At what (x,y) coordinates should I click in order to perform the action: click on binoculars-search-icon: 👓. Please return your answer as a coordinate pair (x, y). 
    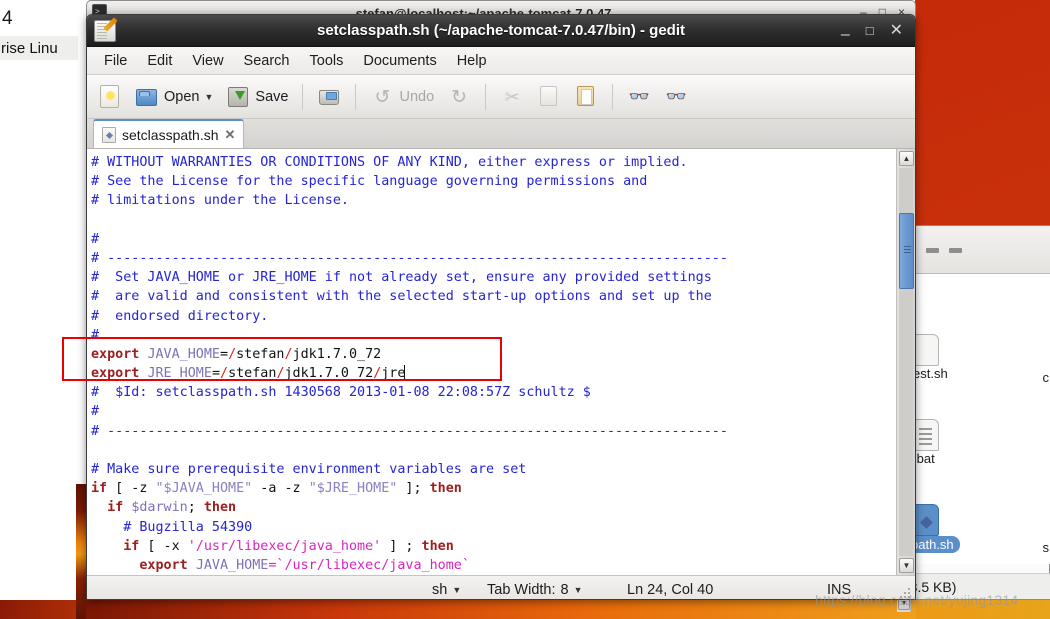
    Looking at the image, I should click on (639, 96).